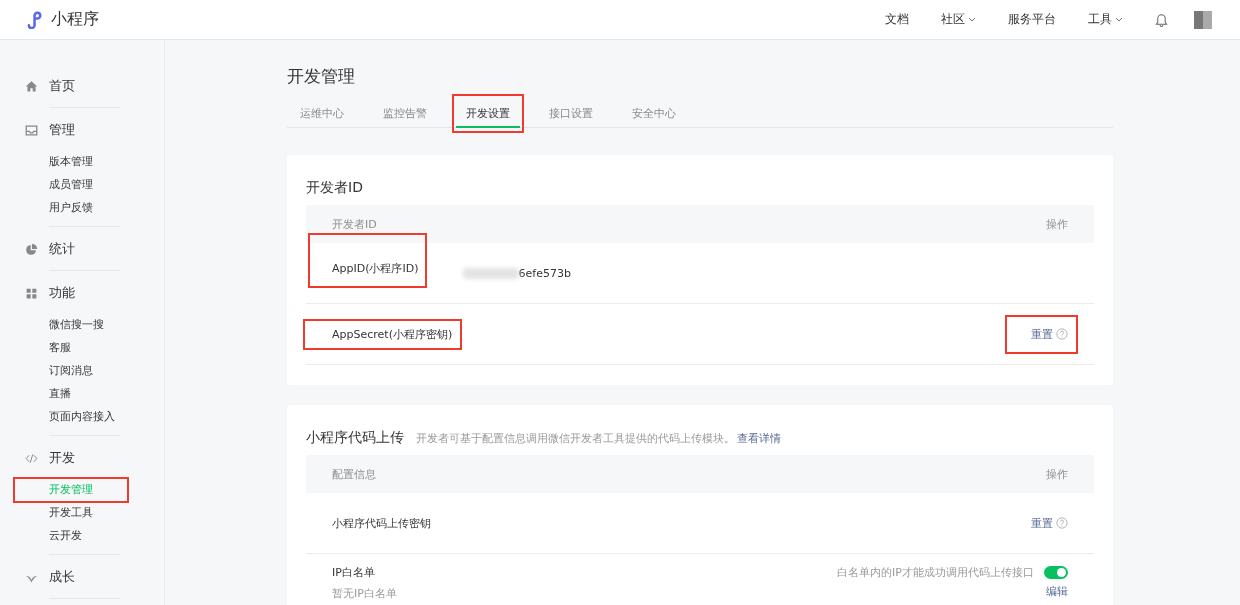  What do you see at coordinates (71, 370) in the screenshot?
I see `sidebar-item: 订阅消息` at bounding box center [71, 370].